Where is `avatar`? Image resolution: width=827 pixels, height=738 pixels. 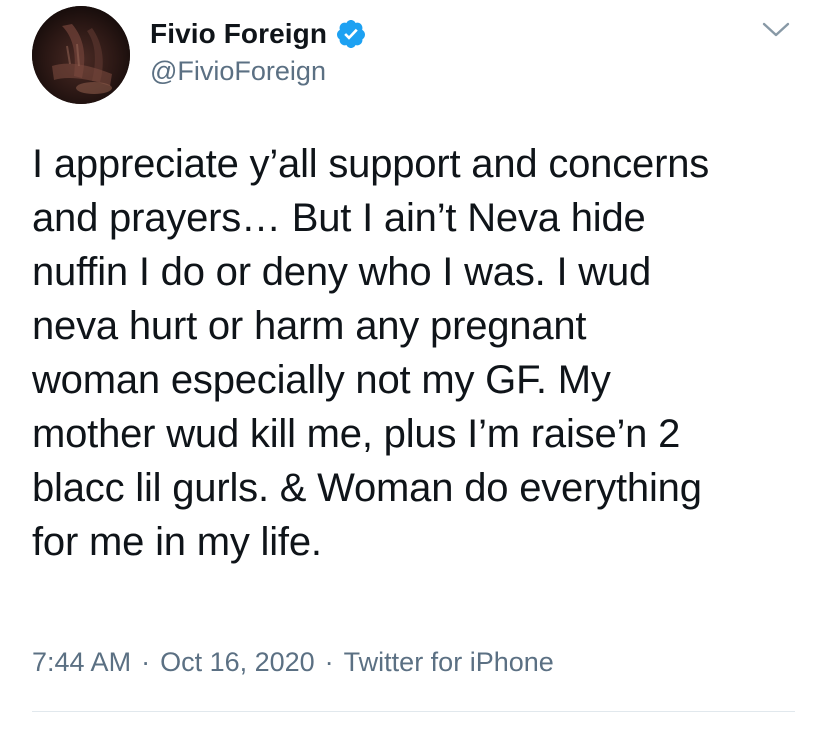 avatar is located at coordinates (81, 55).